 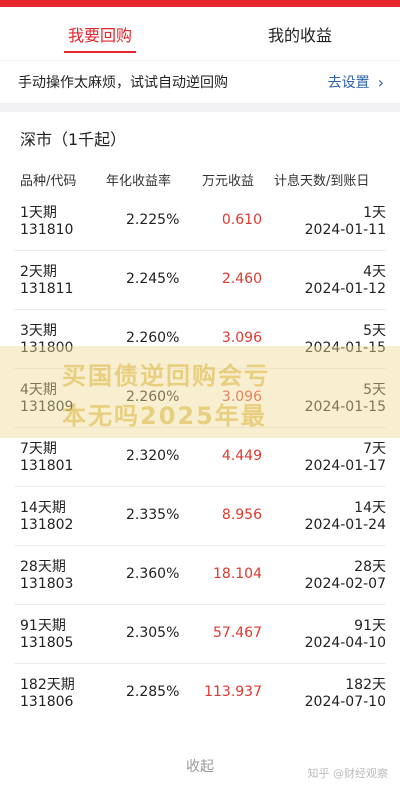 I want to click on header-annual-rate: 年化收益率, so click(x=139, y=181).